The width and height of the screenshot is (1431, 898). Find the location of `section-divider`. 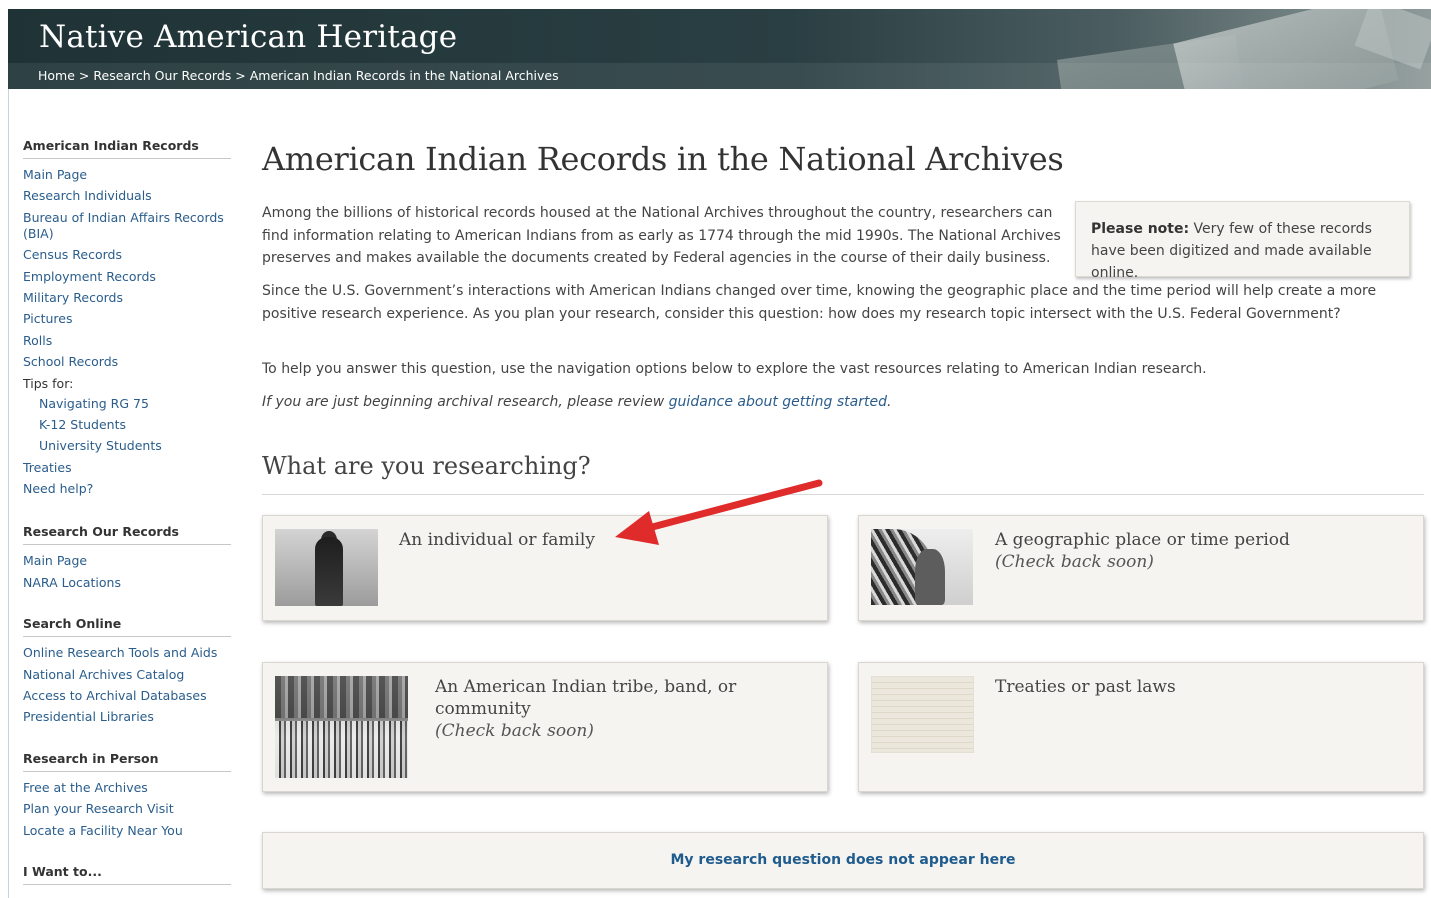

section-divider is located at coordinates (843, 494).